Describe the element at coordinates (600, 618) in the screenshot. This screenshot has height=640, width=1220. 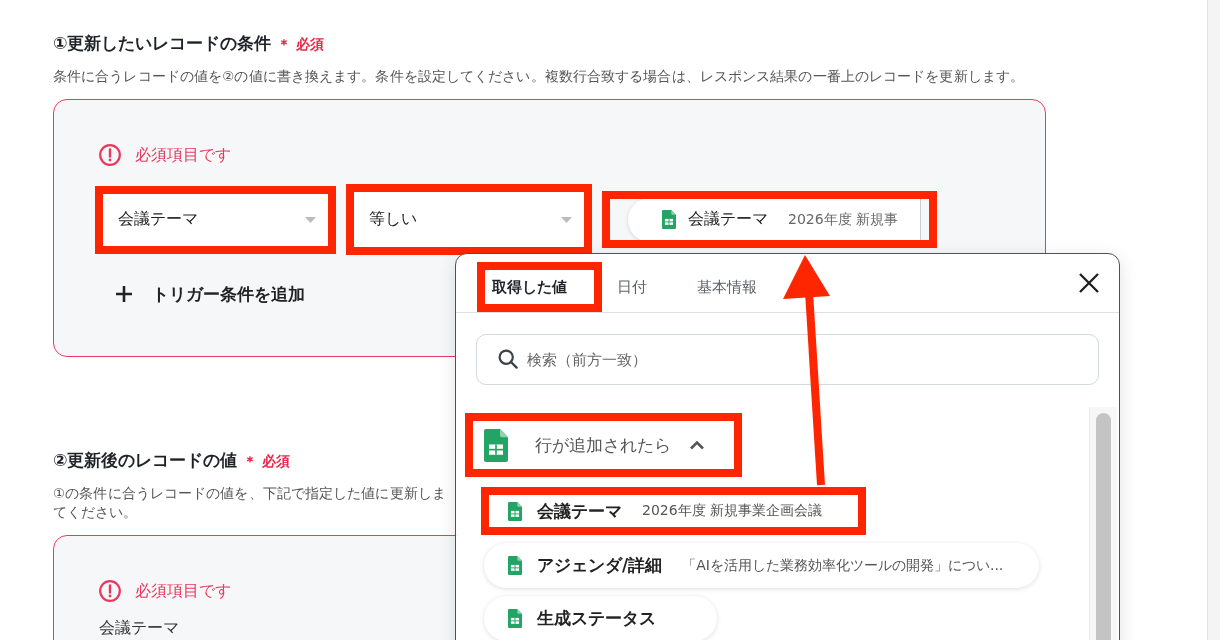
I see `value-item: 生成ステータス` at that location.